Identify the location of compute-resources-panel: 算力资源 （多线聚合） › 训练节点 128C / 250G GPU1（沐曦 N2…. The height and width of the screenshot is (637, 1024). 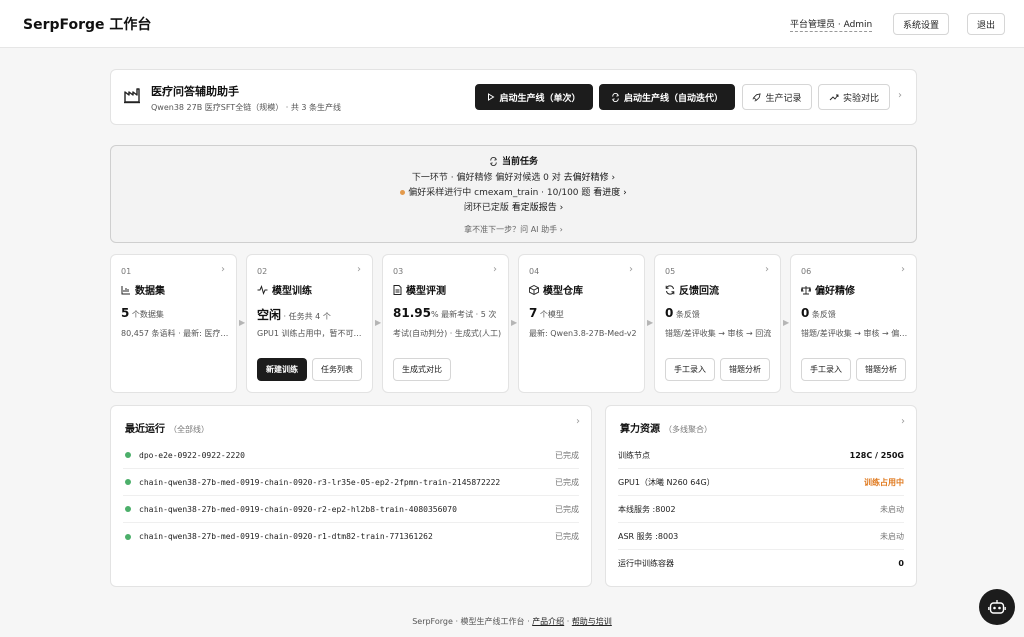
(761, 496).